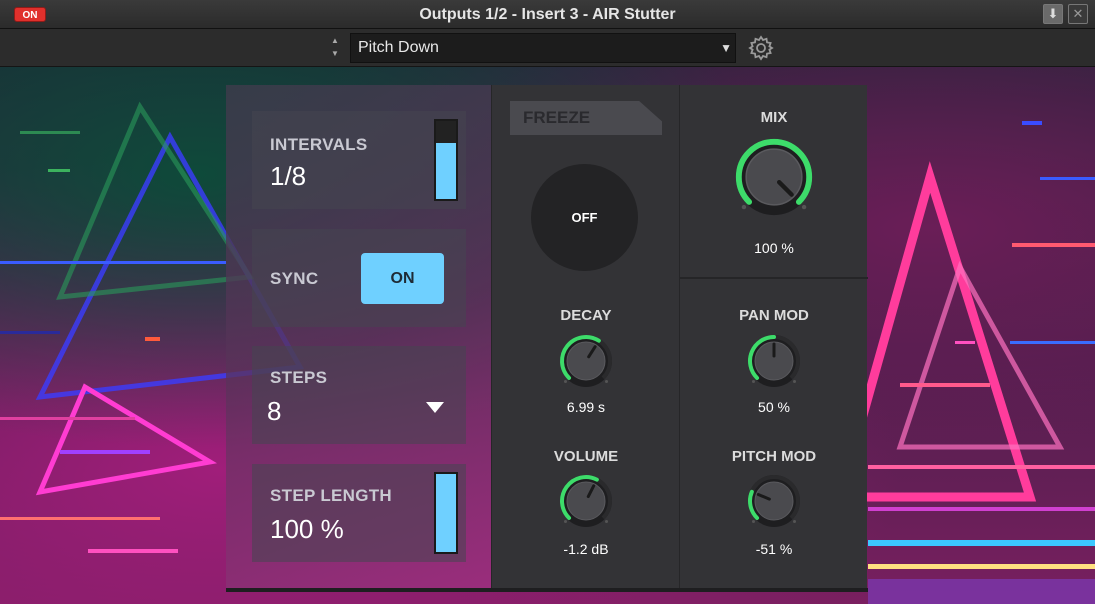 This screenshot has height=604, width=1095. Describe the element at coordinates (543, 48) in the screenshot. I see `preset-dropdown: Pitch Down ▼` at that location.